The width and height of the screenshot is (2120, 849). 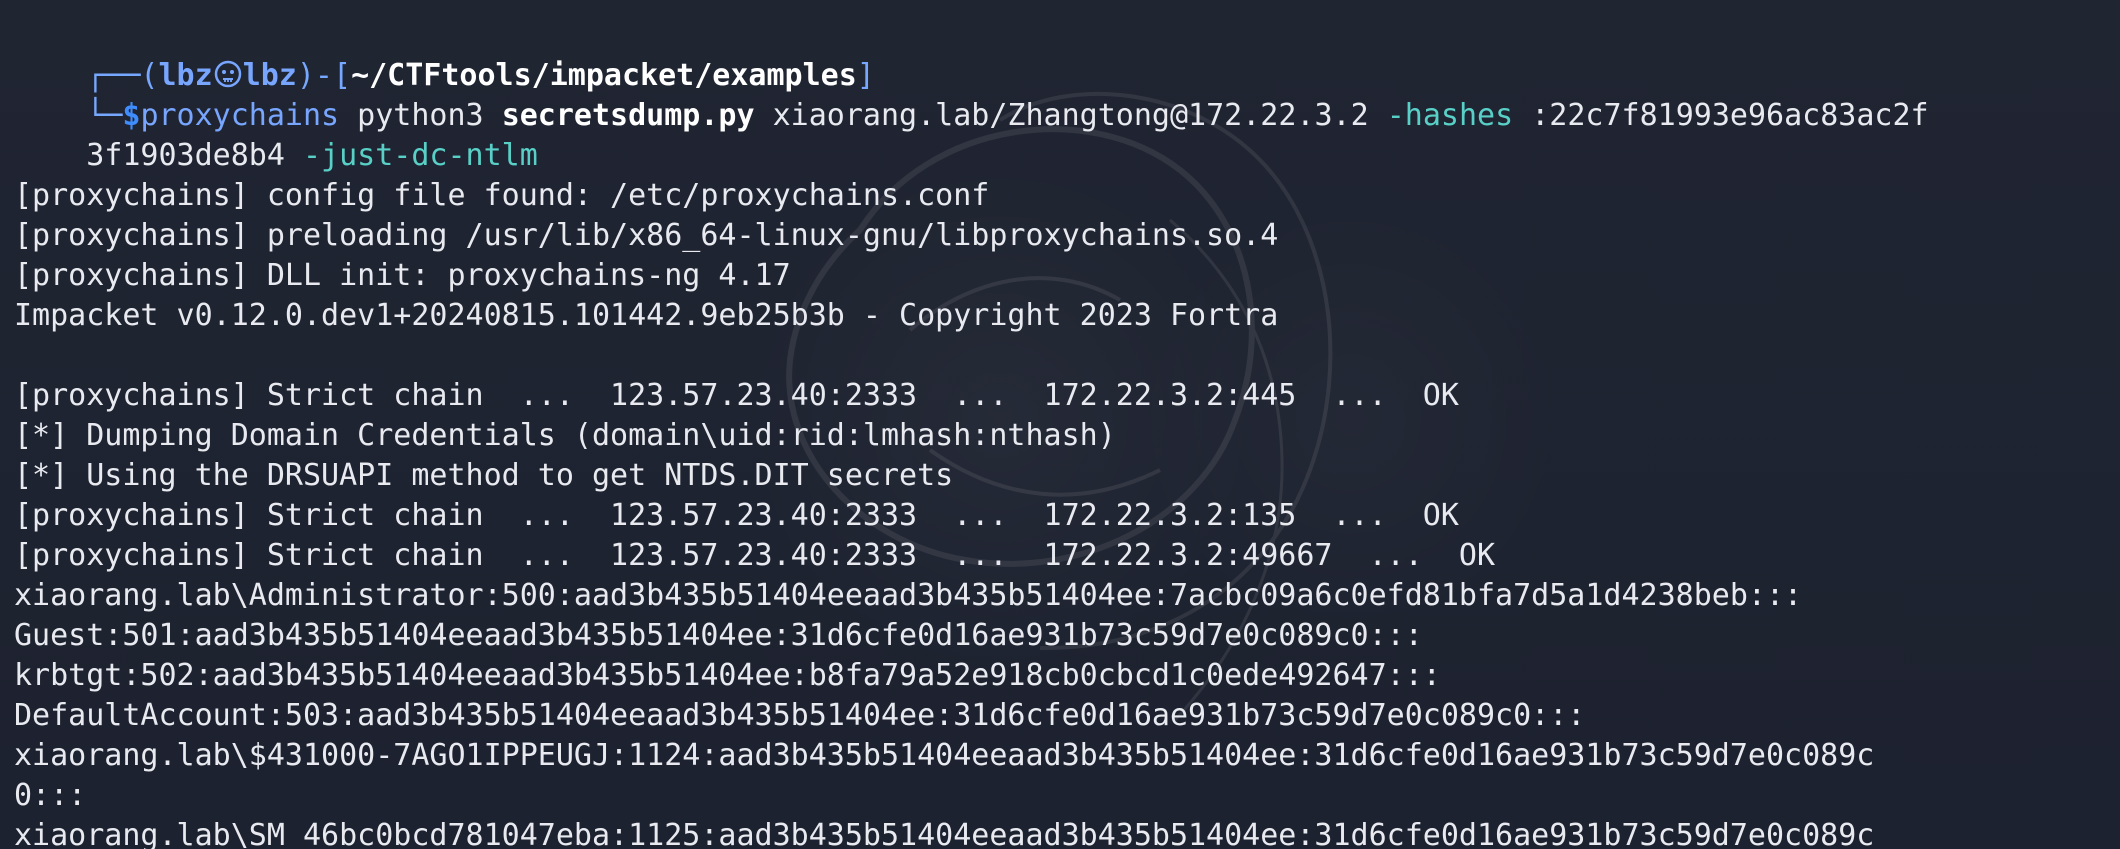 What do you see at coordinates (420, 155) in the screenshot?
I see `command-flag-just-dc-ntlm: -just-dc-ntlm` at bounding box center [420, 155].